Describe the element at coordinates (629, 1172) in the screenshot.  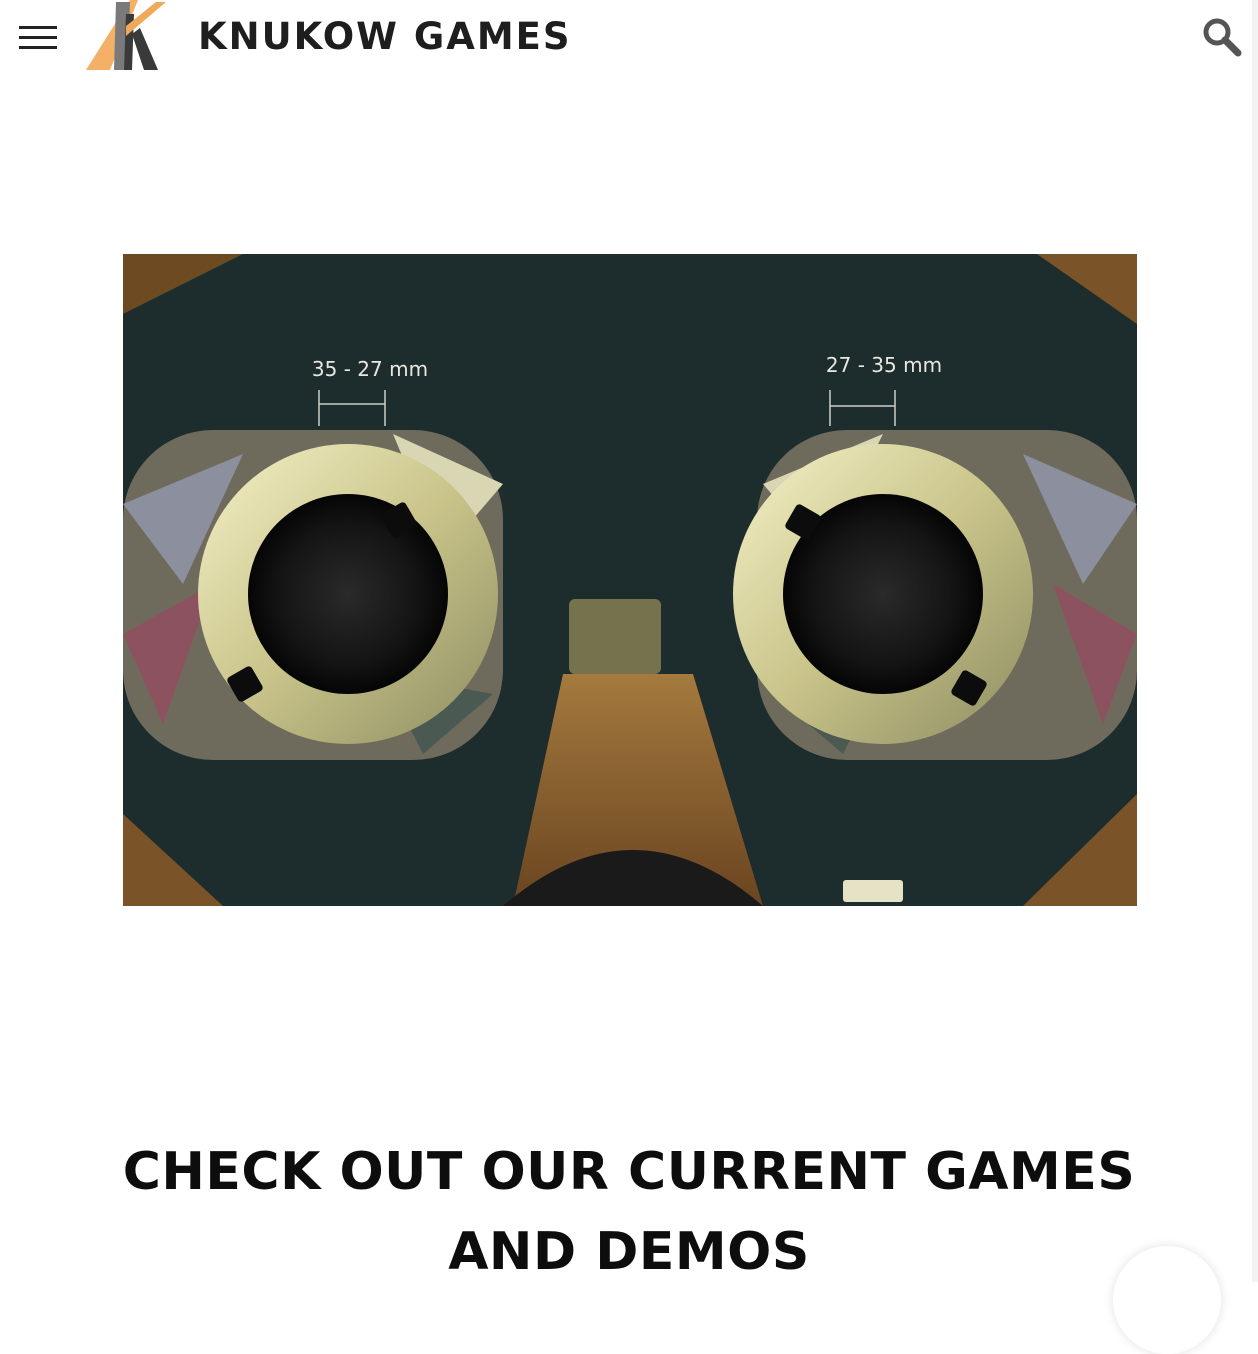
I see `heading-line-1: CHECK OUT OUR CURRENT GAMES` at that location.